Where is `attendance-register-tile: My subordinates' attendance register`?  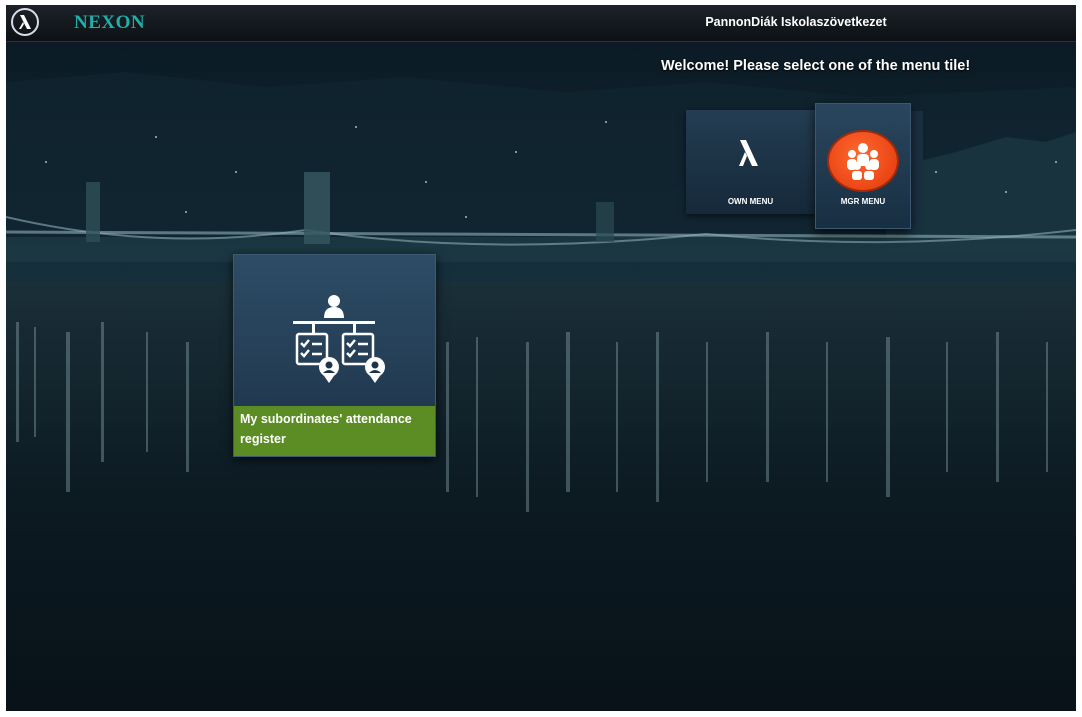 attendance-register-tile: My subordinates' attendance register is located at coordinates (334, 355).